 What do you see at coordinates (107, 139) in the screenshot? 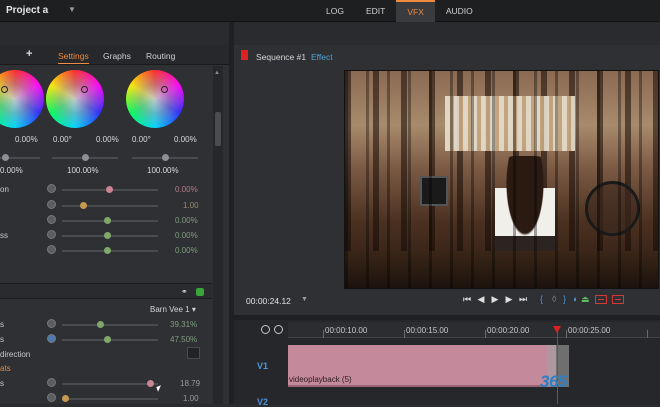
I see `wheel-2-percent: 0.00%` at bounding box center [107, 139].